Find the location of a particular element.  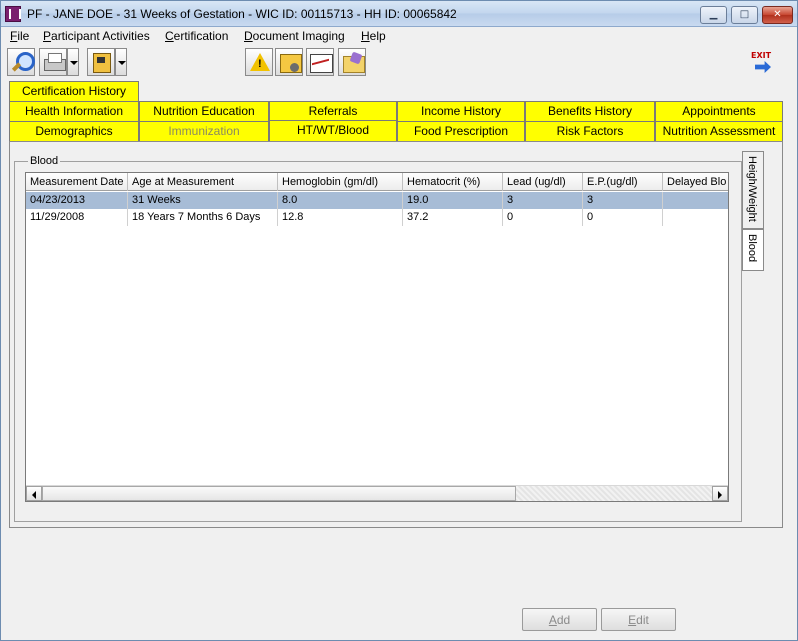

folder-icon is located at coordinates (352, 62).